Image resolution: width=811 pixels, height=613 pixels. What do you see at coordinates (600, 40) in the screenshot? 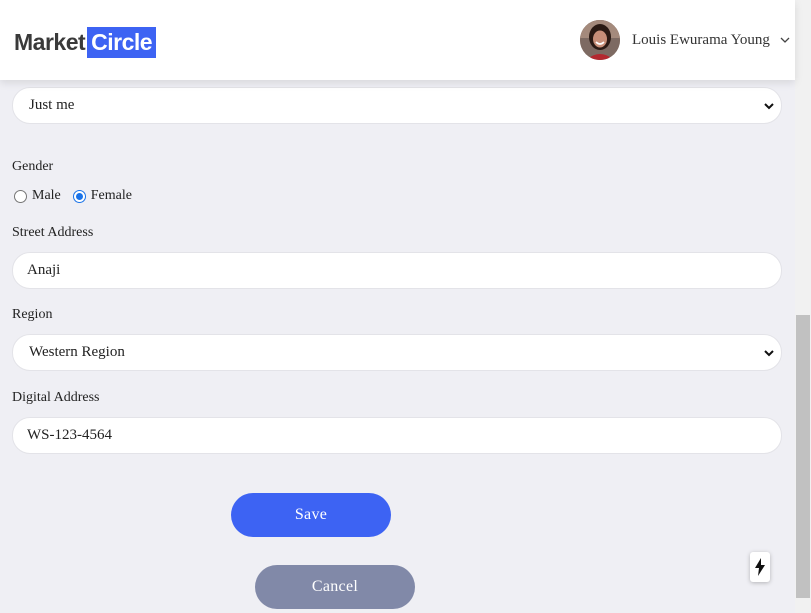
I see `avatar` at bounding box center [600, 40].